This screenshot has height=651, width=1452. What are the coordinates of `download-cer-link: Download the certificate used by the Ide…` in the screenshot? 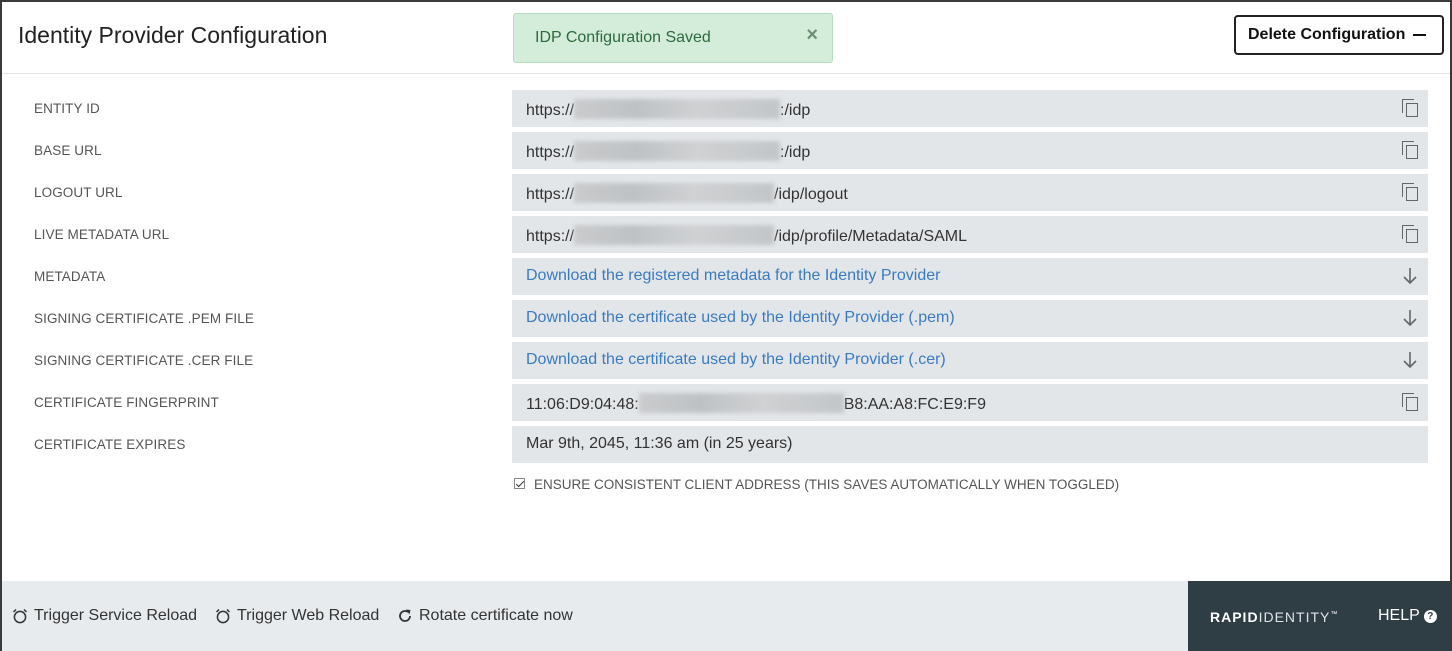 It's located at (736, 360).